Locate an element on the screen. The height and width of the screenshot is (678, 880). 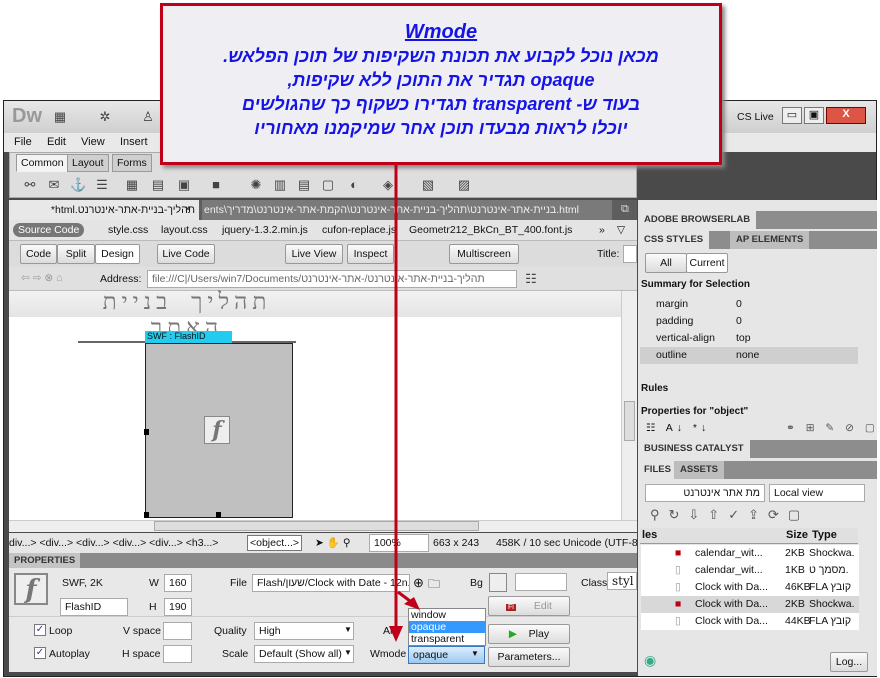
arrow-head is located at coordinates (396, 634).